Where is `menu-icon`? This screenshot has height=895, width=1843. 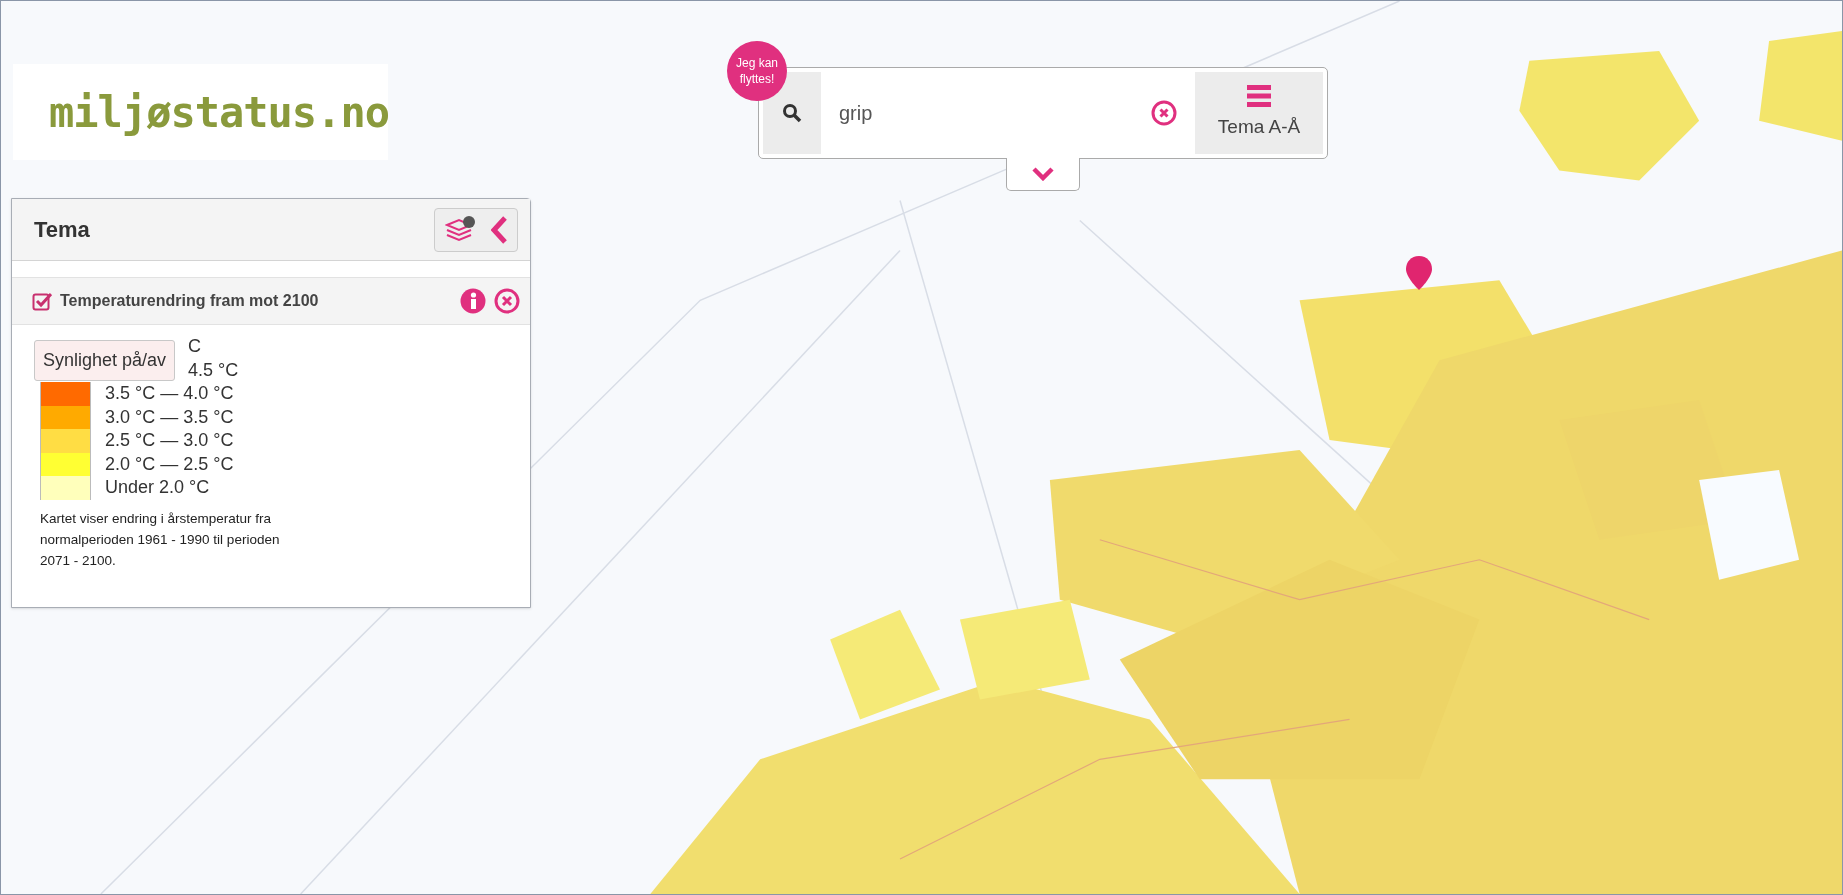 menu-icon is located at coordinates (1259, 95).